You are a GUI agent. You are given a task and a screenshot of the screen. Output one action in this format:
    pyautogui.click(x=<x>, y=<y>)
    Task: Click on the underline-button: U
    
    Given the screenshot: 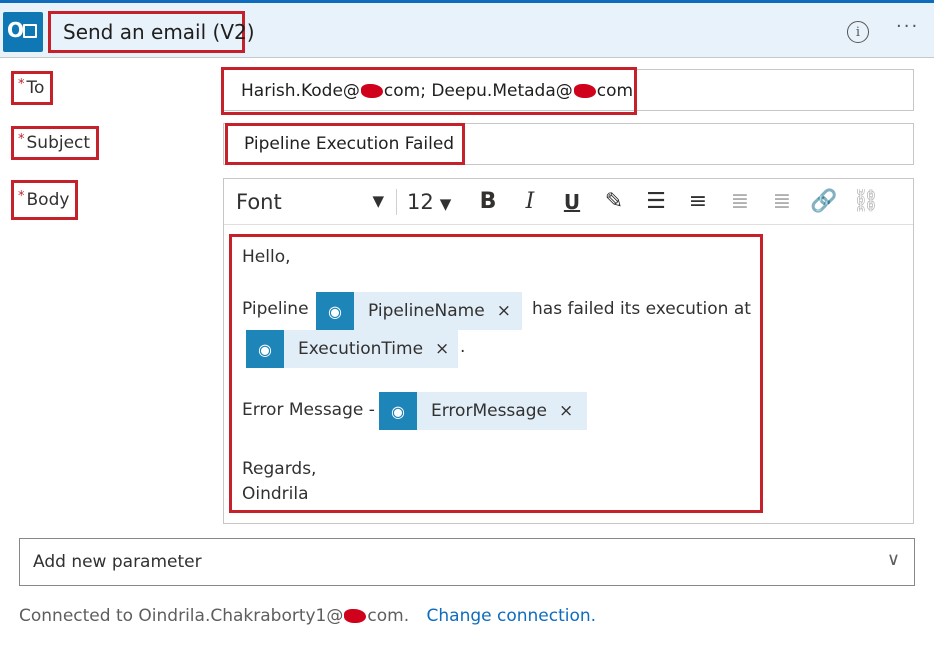 What is the action you would take?
    pyautogui.click(x=572, y=202)
    